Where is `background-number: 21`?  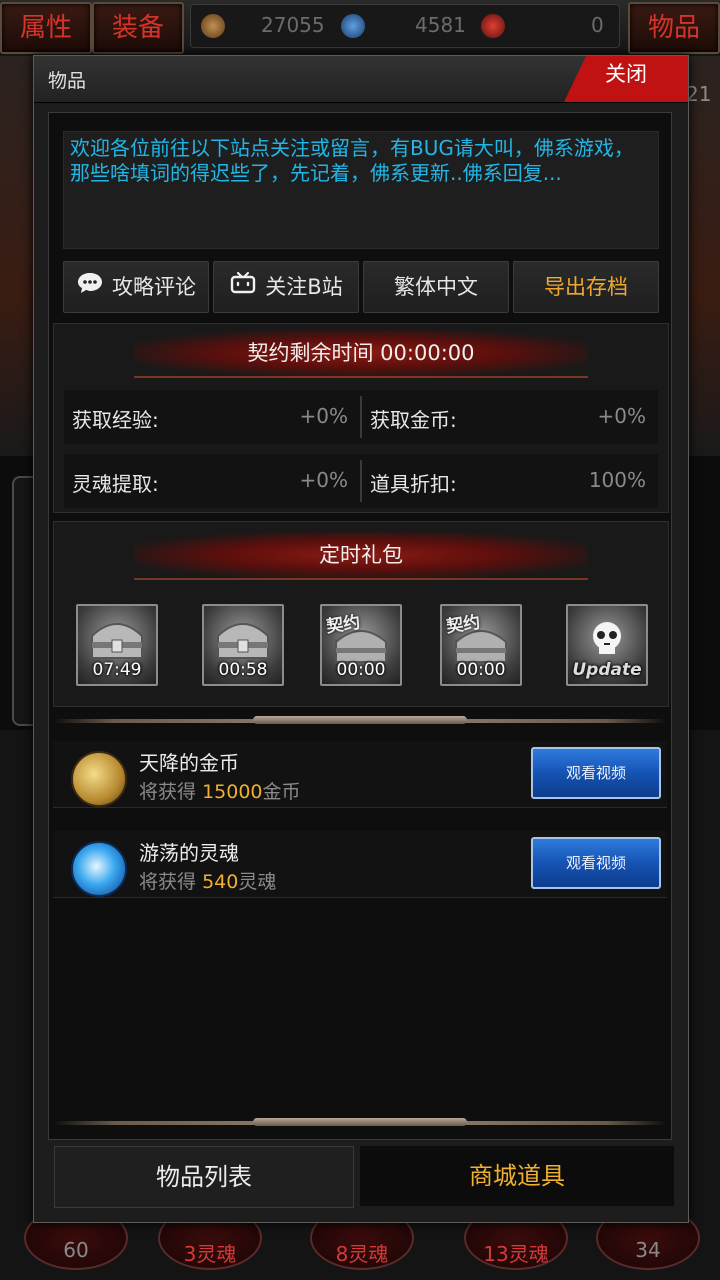 background-number: 21 is located at coordinates (699, 94).